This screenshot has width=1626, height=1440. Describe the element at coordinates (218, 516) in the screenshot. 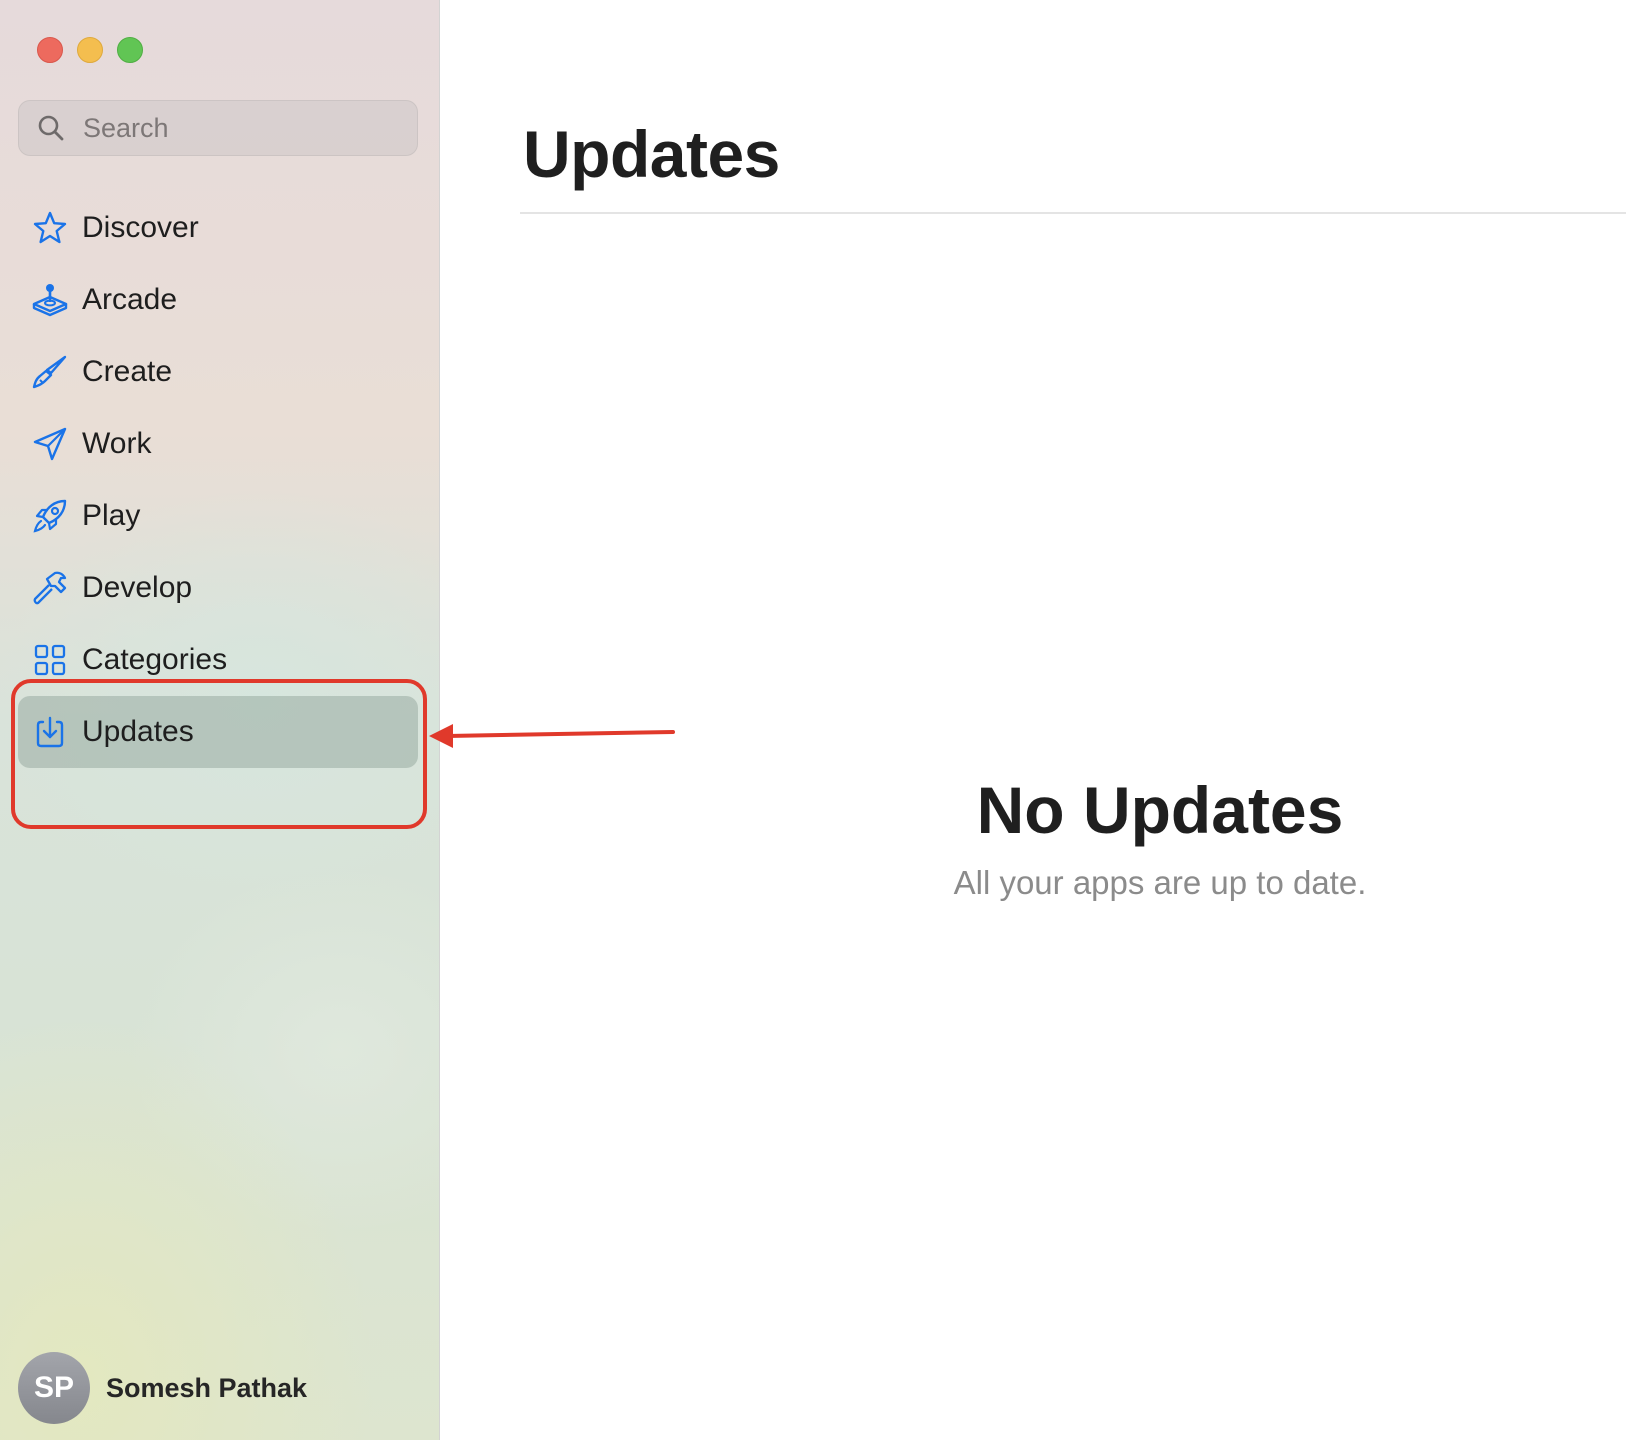

I see `sidebar-item-play: Play` at that location.